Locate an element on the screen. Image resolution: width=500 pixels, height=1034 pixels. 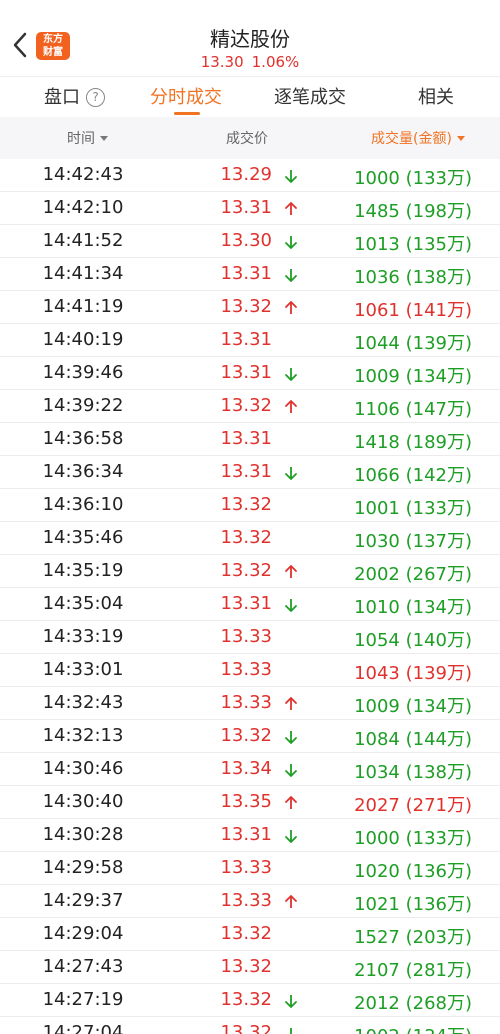
trade-volume: 1418 (189万) is located at coordinates (413, 442).